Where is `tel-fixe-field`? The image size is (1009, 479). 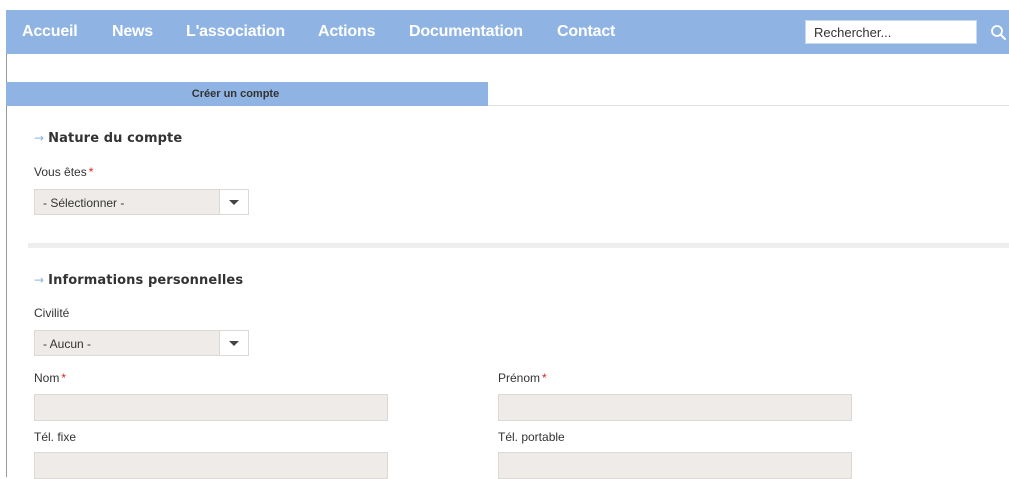
tel-fixe-field is located at coordinates (211, 465).